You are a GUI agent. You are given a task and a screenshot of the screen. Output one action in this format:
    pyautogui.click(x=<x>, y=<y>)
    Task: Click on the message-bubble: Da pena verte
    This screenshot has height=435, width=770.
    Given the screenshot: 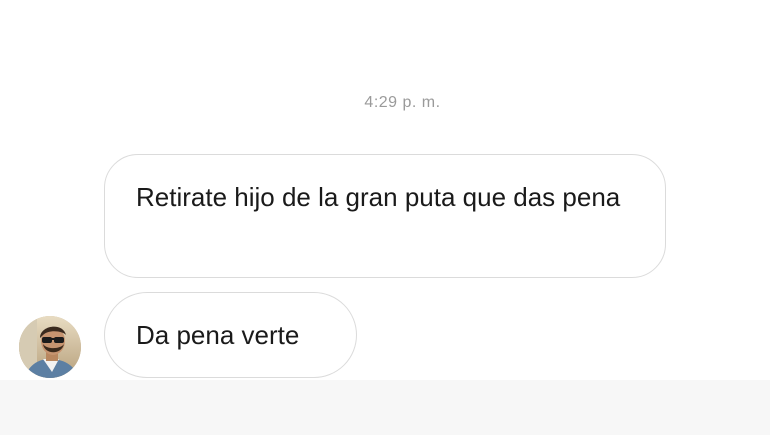 What is the action you would take?
    pyautogui.click(x=230, y=335)
    